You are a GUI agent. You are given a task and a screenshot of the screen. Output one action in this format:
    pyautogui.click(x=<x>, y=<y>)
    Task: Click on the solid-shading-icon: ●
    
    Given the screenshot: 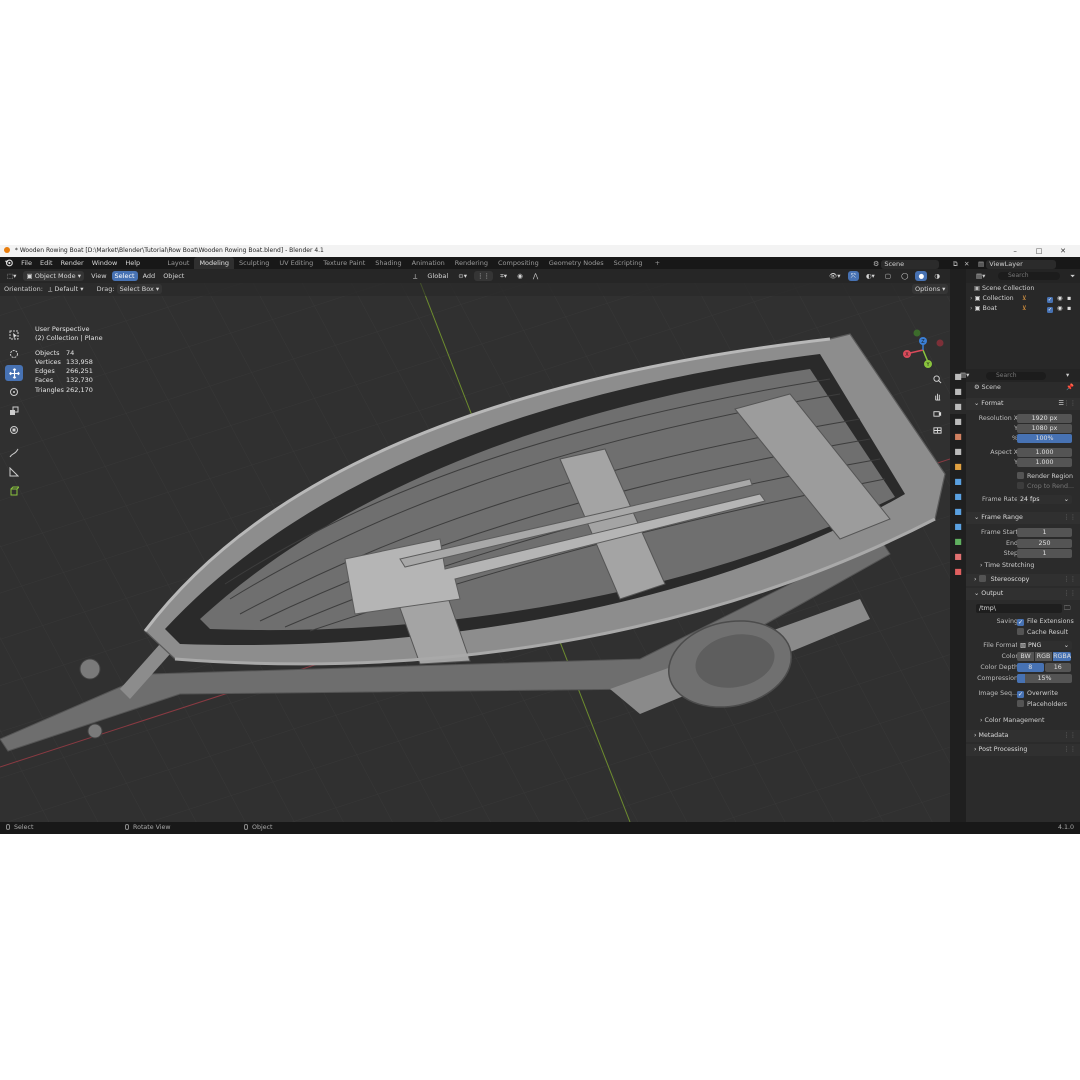 What is the action you would take?
    pyautogui.click(x=921, y=276)
    